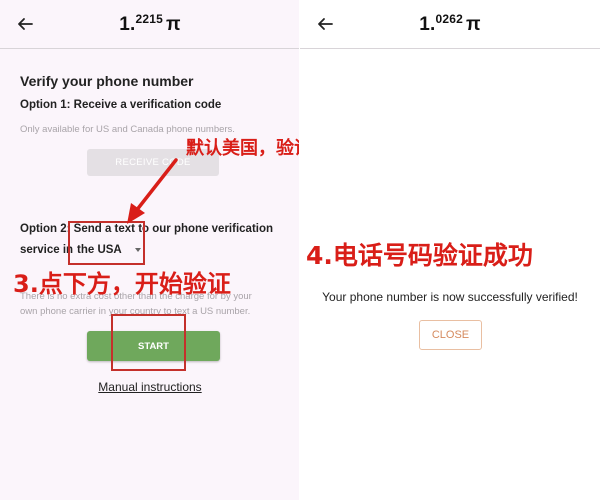 The width and height of the screenshot is (600, 500). Describe the element at coordinates (148, 342) in the screenshot. I see `start-highlight-box` at that location.